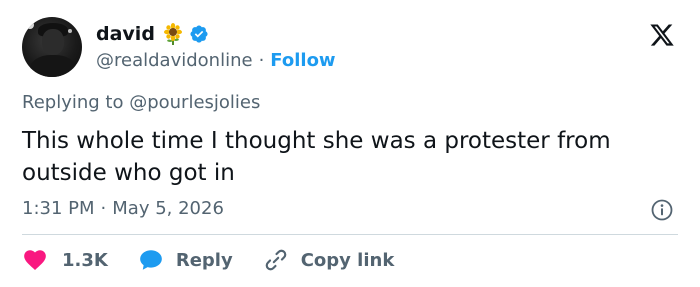 Image resolution: width=700 pixels, height=287 pixels. What do you see at coordinates (350, 234) in the screenshot?
I see `divider` at bounding box center [350, 234].